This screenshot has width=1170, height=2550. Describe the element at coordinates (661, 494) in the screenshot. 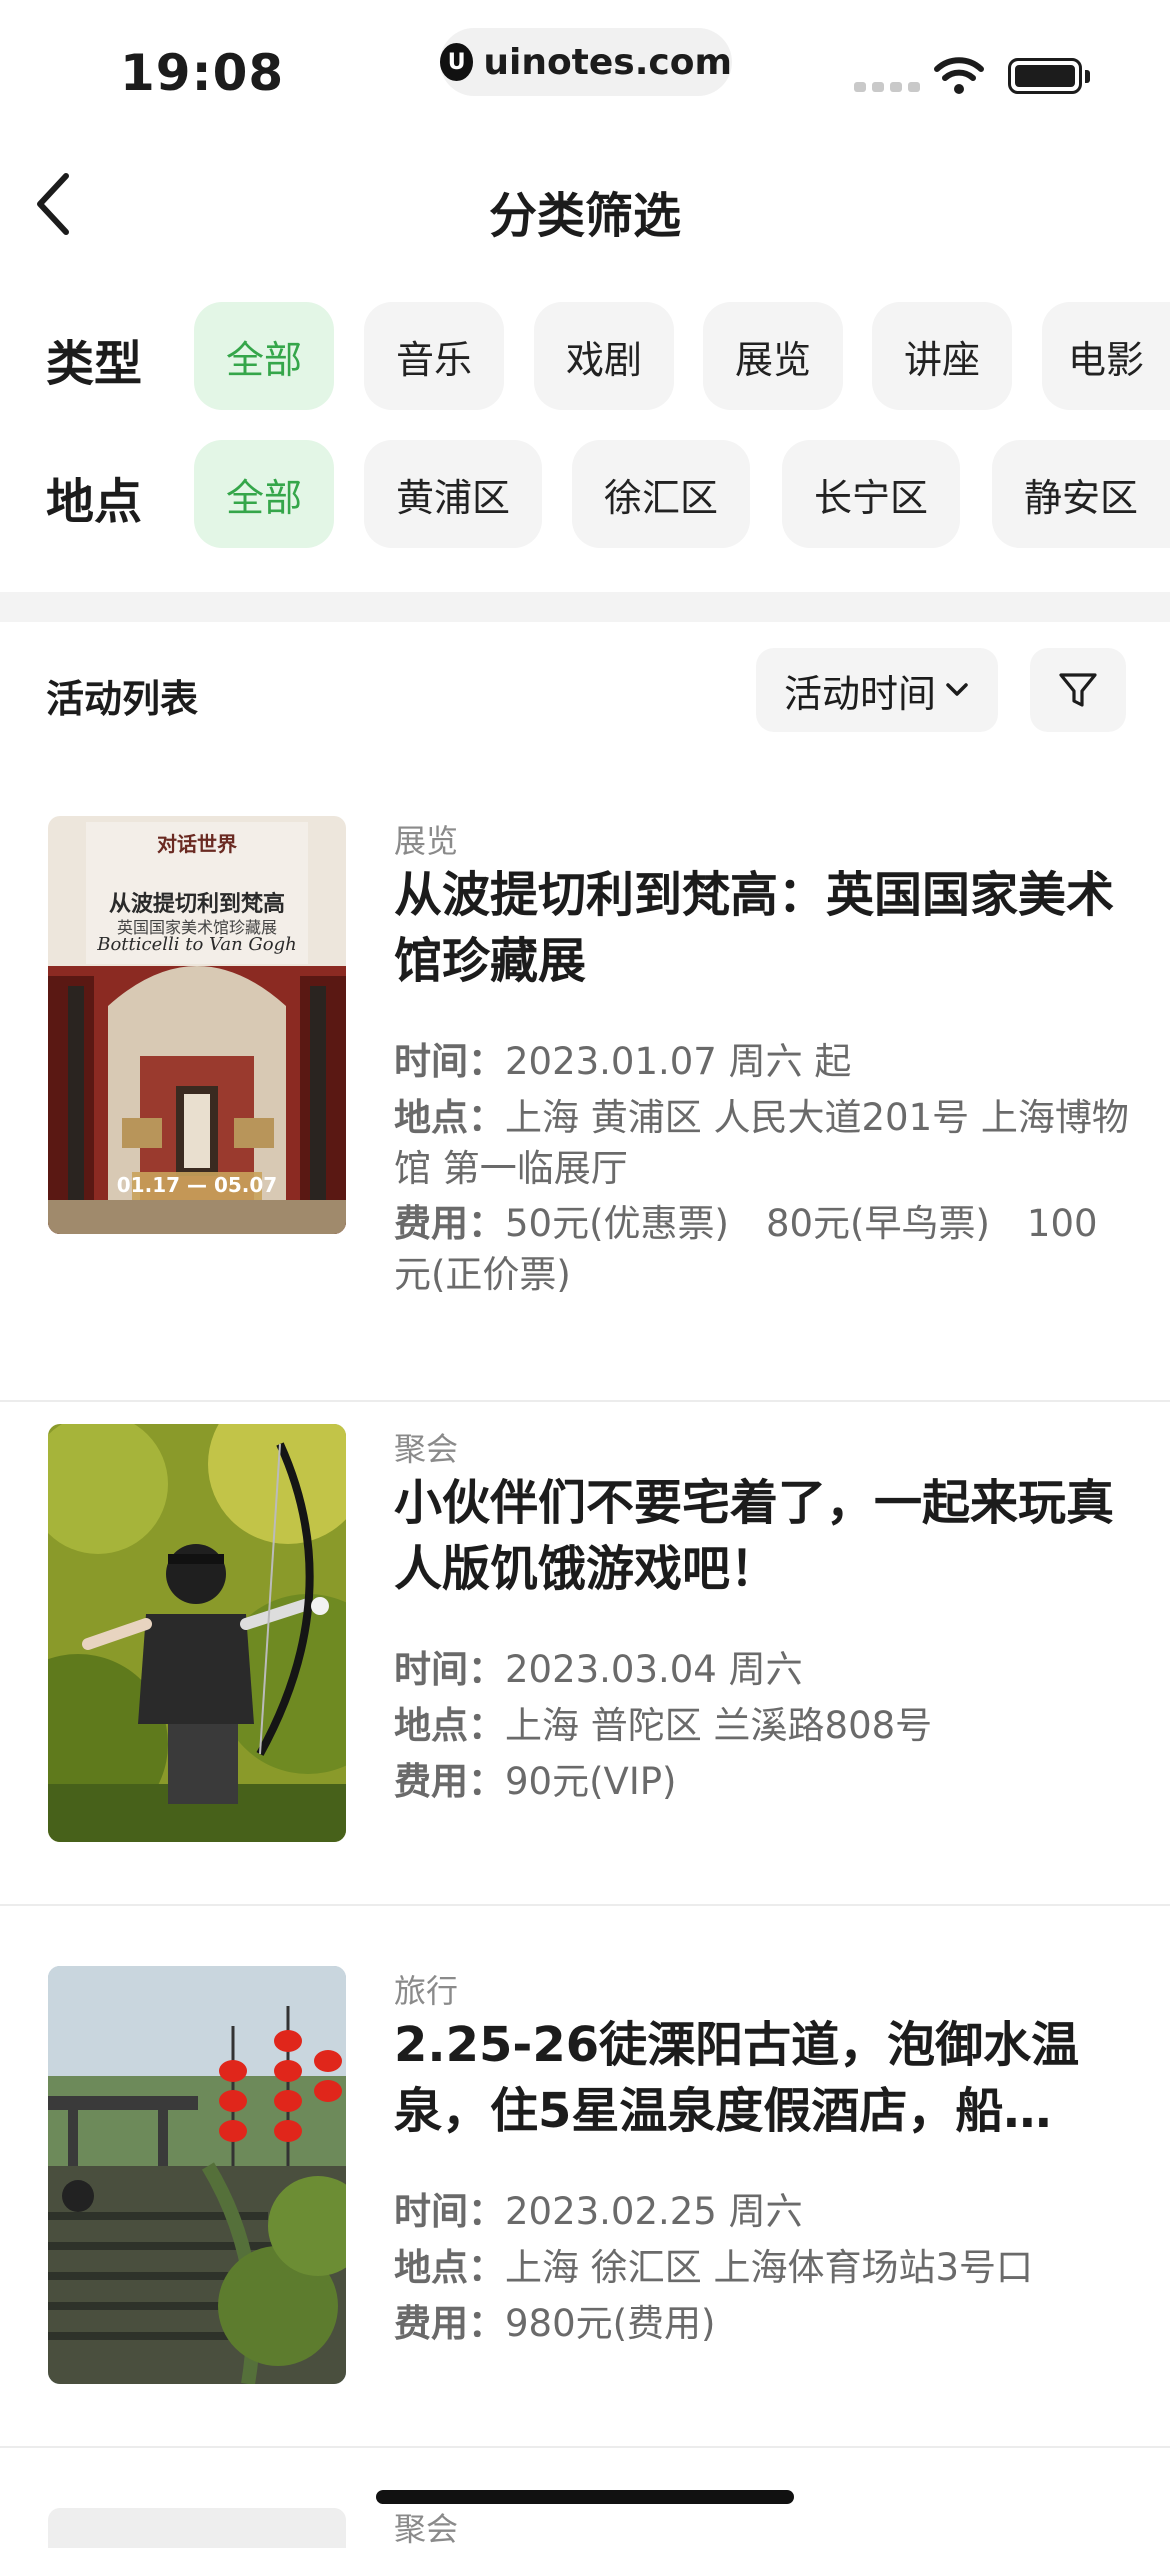

I see `location-chip-xuhui: 徐汇区` at that location.